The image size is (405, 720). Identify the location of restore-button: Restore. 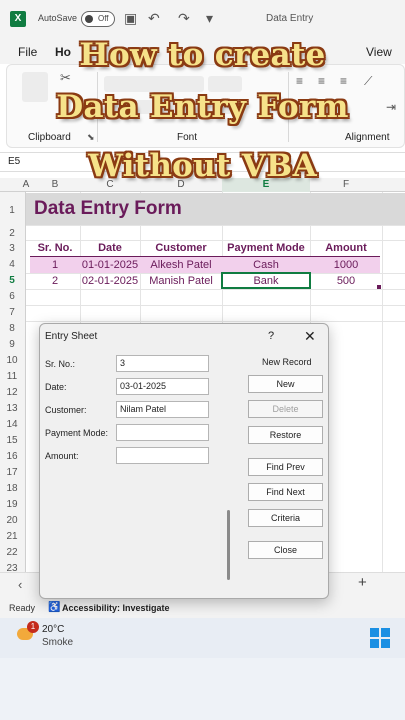
(285, 435).